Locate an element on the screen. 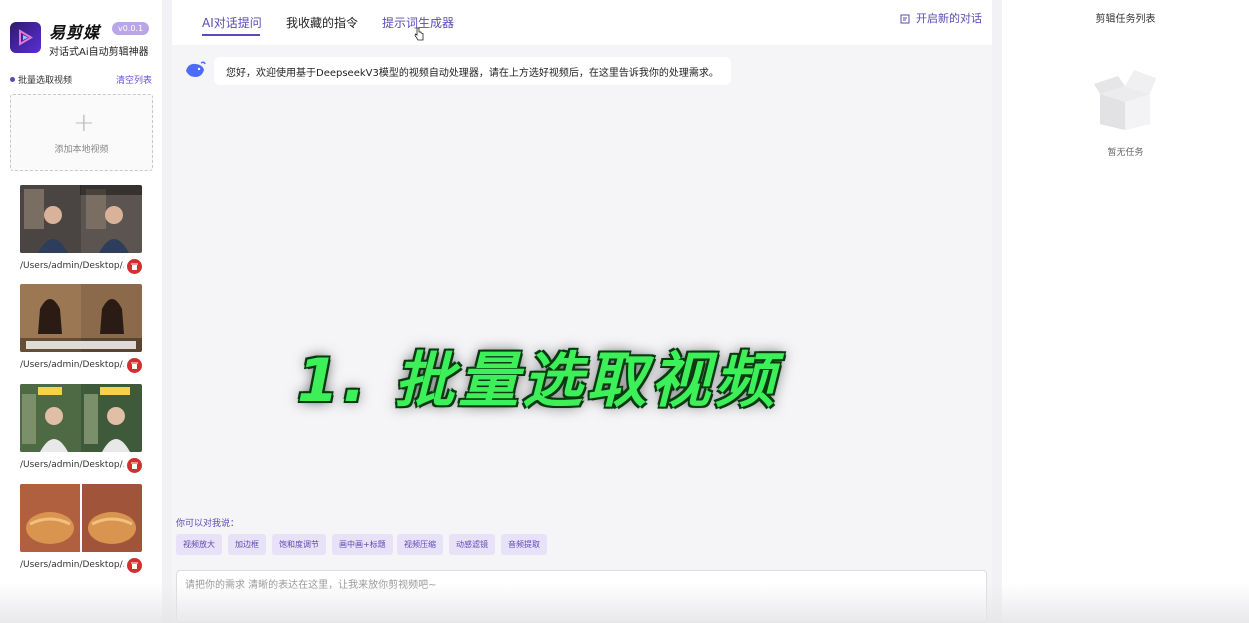  suggestion-chip: 画中画+标题 is located at coordinates (362, 544).